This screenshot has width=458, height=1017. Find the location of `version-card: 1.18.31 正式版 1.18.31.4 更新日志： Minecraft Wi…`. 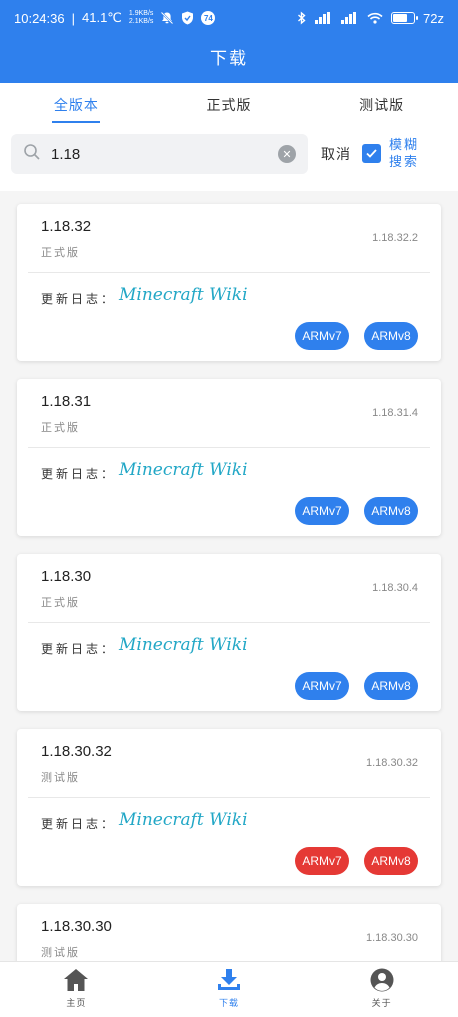

version-card: 1.18.31 正式版 1.18.31.4 更新日志： Minecraft Wi… is located at coordinates (229, 457).